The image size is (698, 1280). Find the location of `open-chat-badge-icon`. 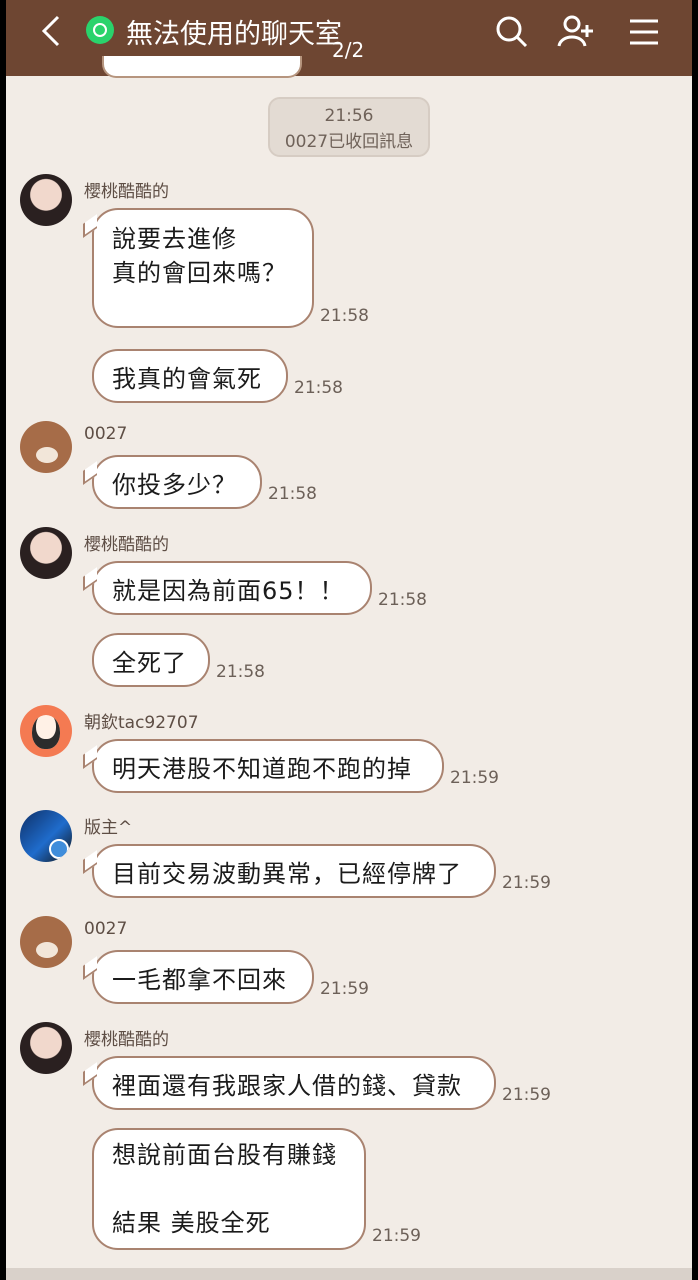

open-chat-badge-icon is located at coordinates (100, 30).